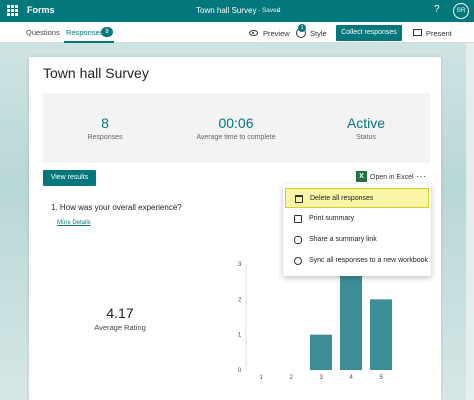  I want to click on x-tick-label: 1, so click(262, 378).